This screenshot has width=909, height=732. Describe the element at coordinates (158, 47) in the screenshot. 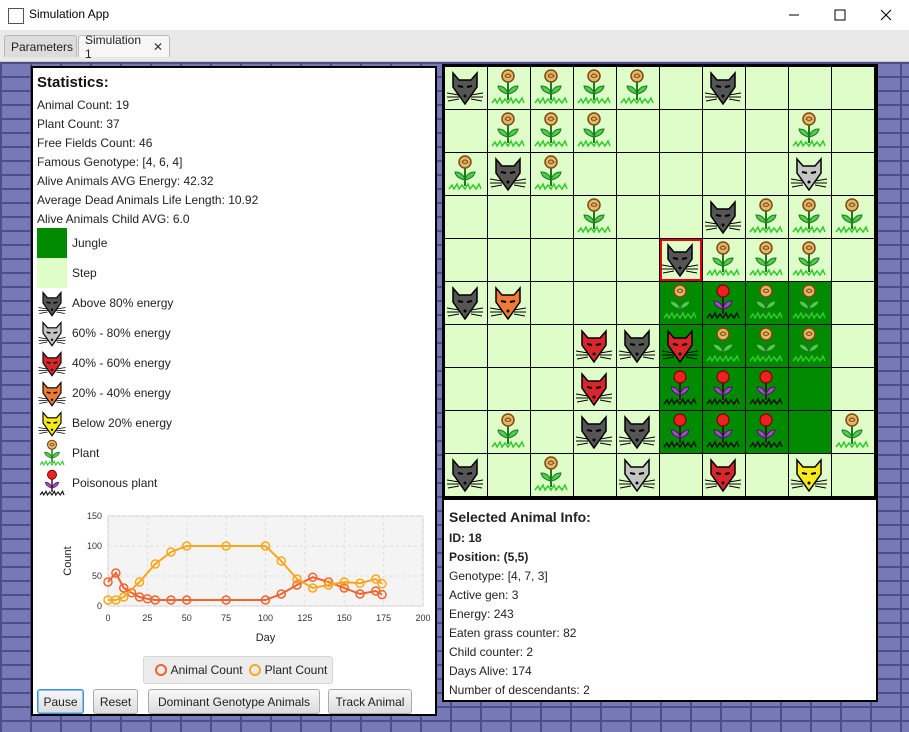

I see `tab-close-icon: ✕` at that location.